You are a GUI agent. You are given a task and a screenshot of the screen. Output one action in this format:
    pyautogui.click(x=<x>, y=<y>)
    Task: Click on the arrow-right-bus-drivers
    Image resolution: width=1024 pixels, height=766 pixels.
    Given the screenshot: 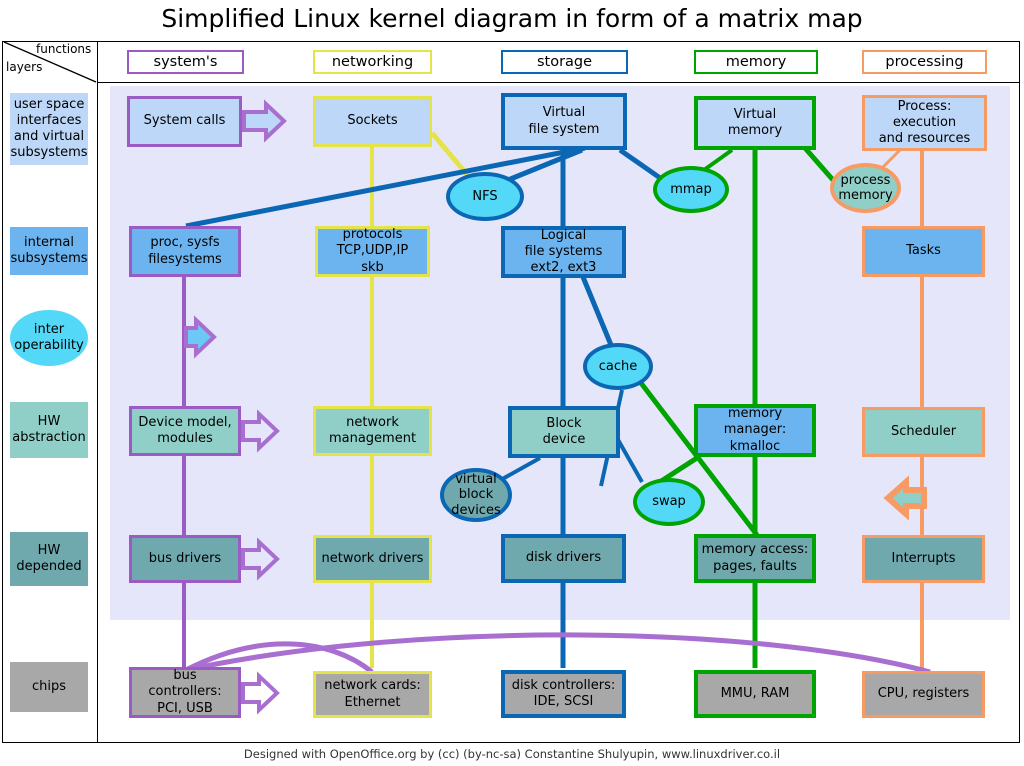 What is the action you would take?
    pyautogui.click(x=260, y=559)
    